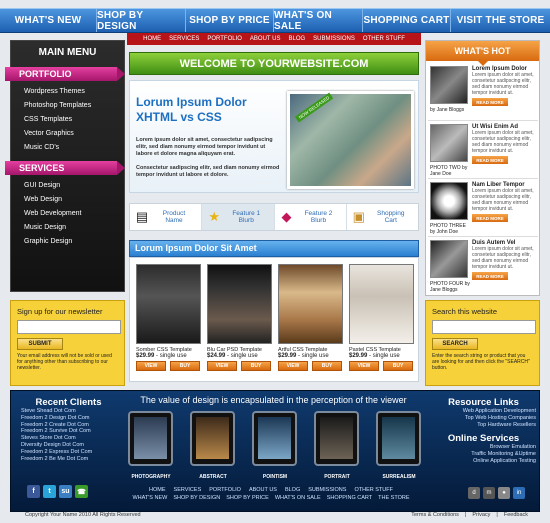  What do you see at coordinates (334, 39) in the screenshot?
I see `subnav-submissions: SUBMISSIONS` at bounding box center [334, 39].